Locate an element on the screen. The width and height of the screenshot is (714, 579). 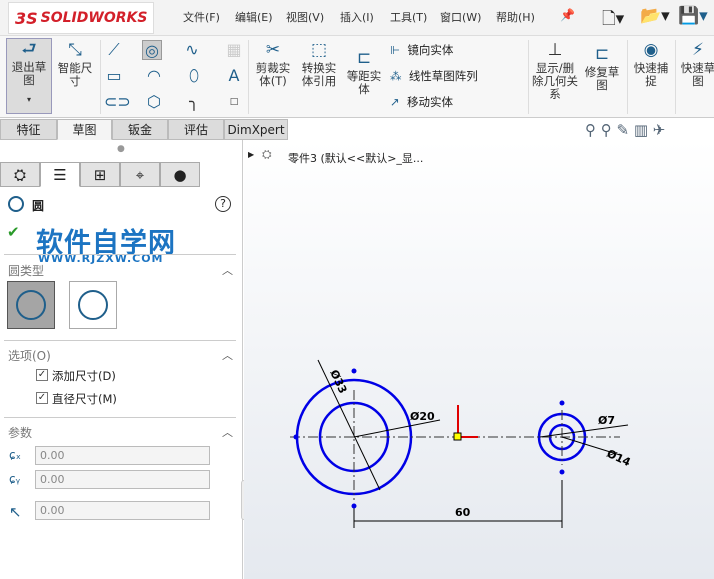
dim-label-d7: Ø7 is located at coordinates (606, 420).